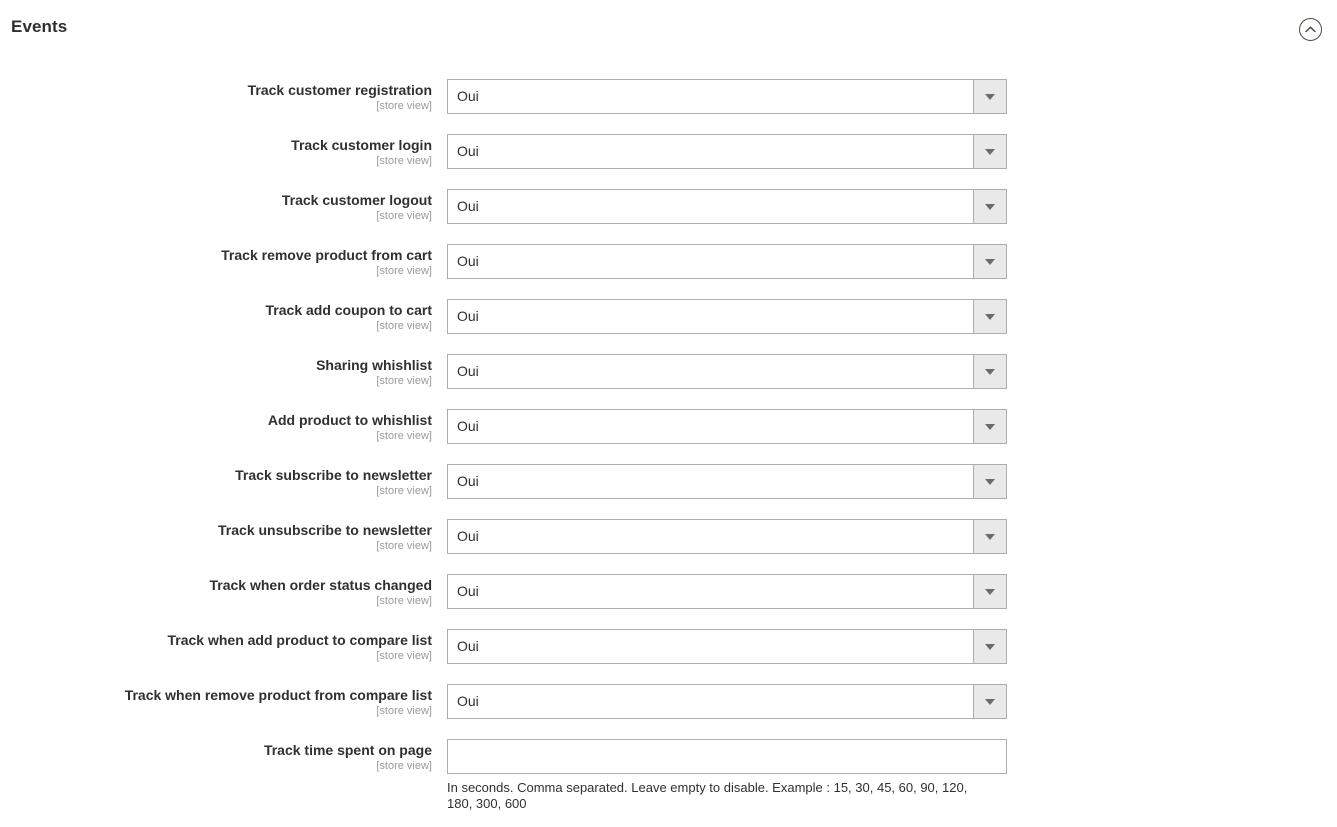 This screenshot has height=827, width=1337. What do you see at coordinates (361, 145) in the screenshot?
I see `field-label: Track customer login` at bounding box center [361, 145].